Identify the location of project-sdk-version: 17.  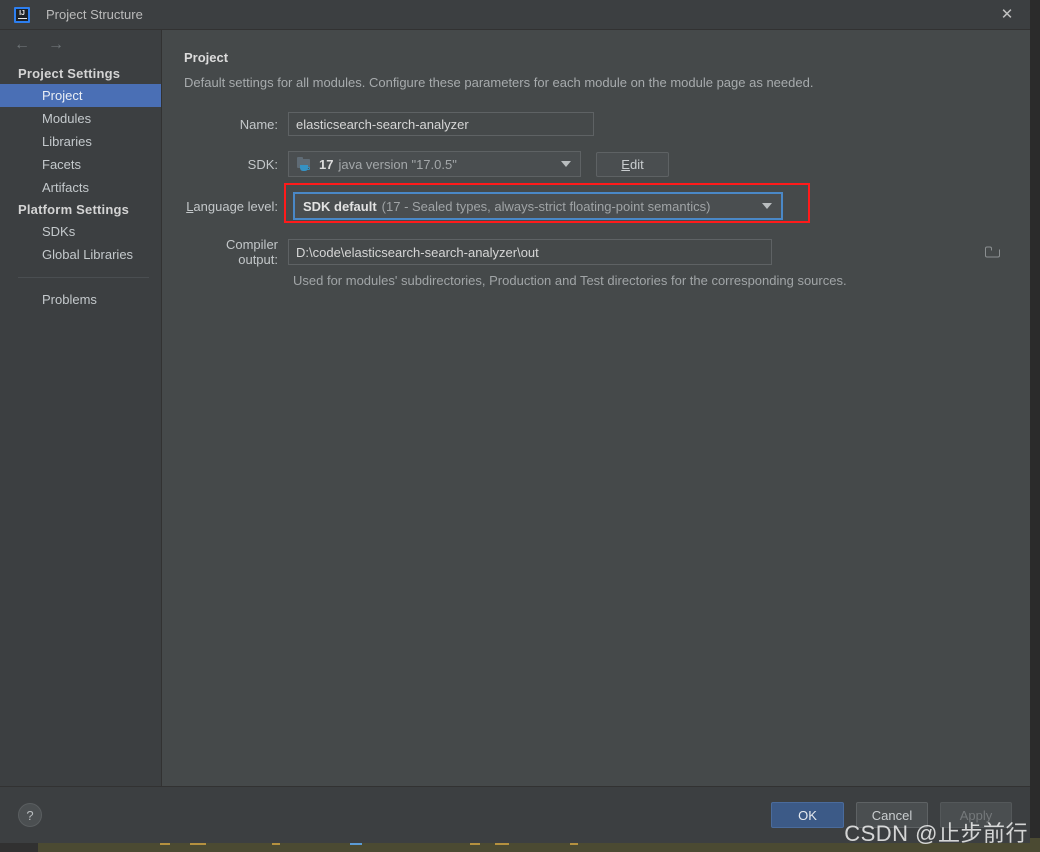
(326, 164).